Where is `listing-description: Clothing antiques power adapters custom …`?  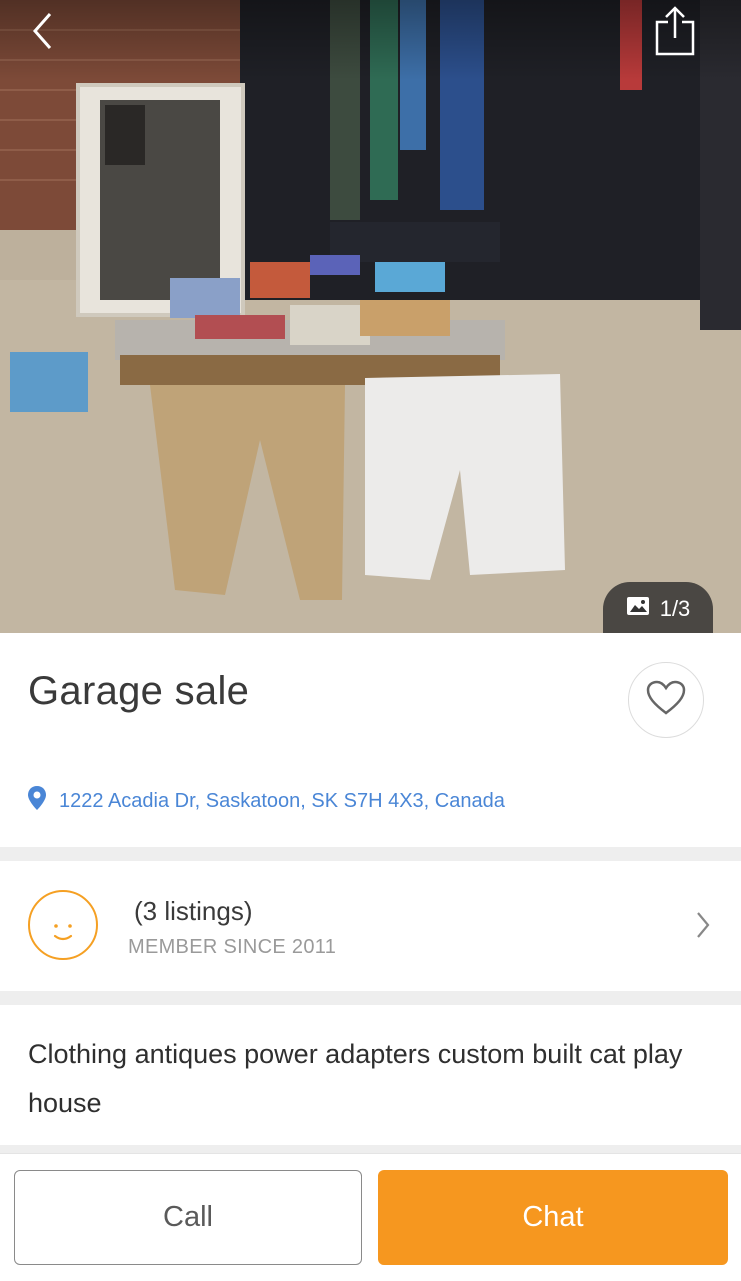
listing-description: Clothing antiques power adapters custom … is located at coordinates (355, 1078).